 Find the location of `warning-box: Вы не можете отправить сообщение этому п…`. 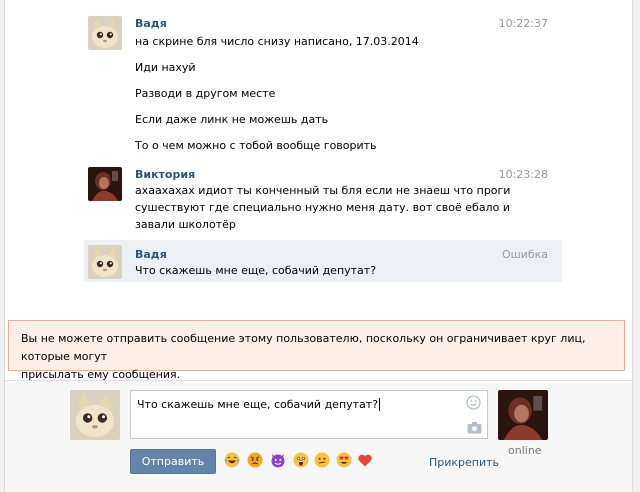

warning-box: Вы не можете отправить сообщение этому п… is located at coordinates (316, 350).